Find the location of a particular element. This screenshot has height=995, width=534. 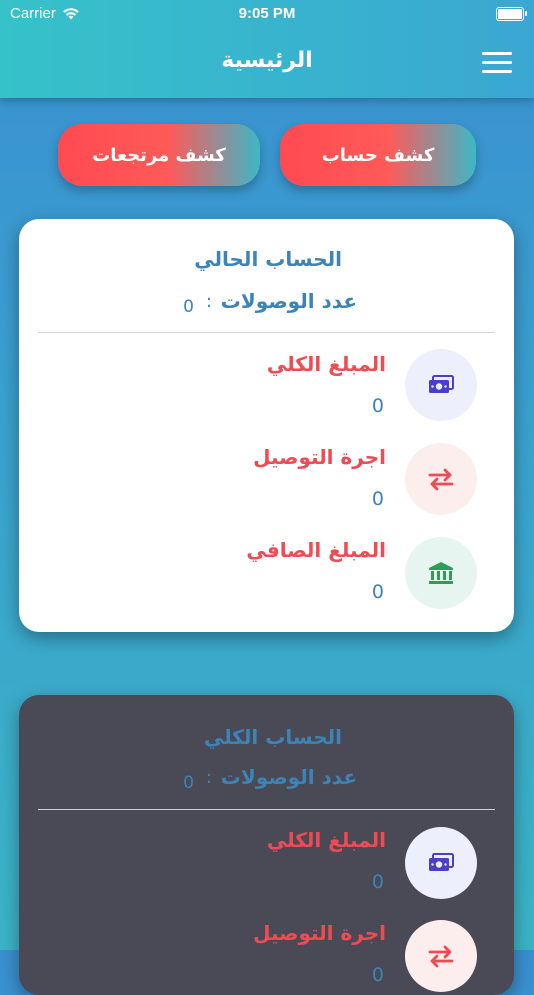

net-amount-label: المبلغ الصافي is located at coordinates (316, 550).